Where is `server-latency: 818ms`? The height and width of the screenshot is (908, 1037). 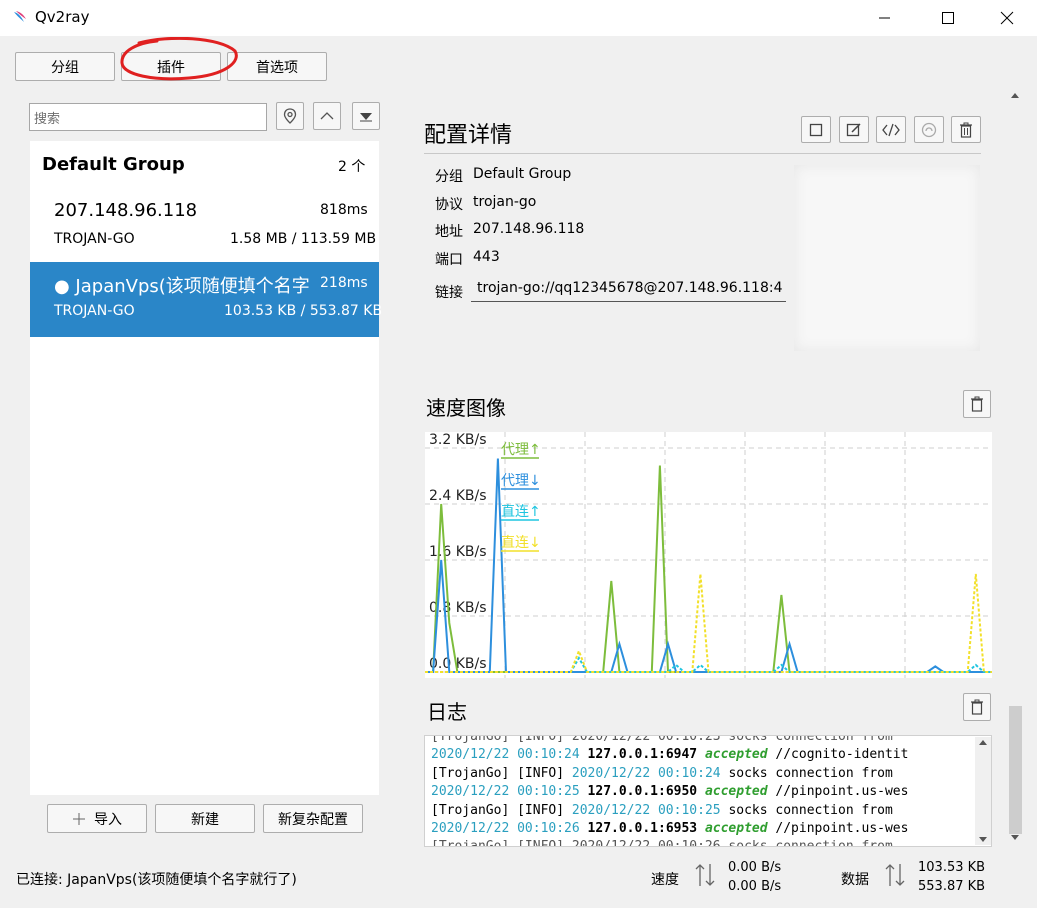
server-latency: 818ms is located at coordinates (344, 210).